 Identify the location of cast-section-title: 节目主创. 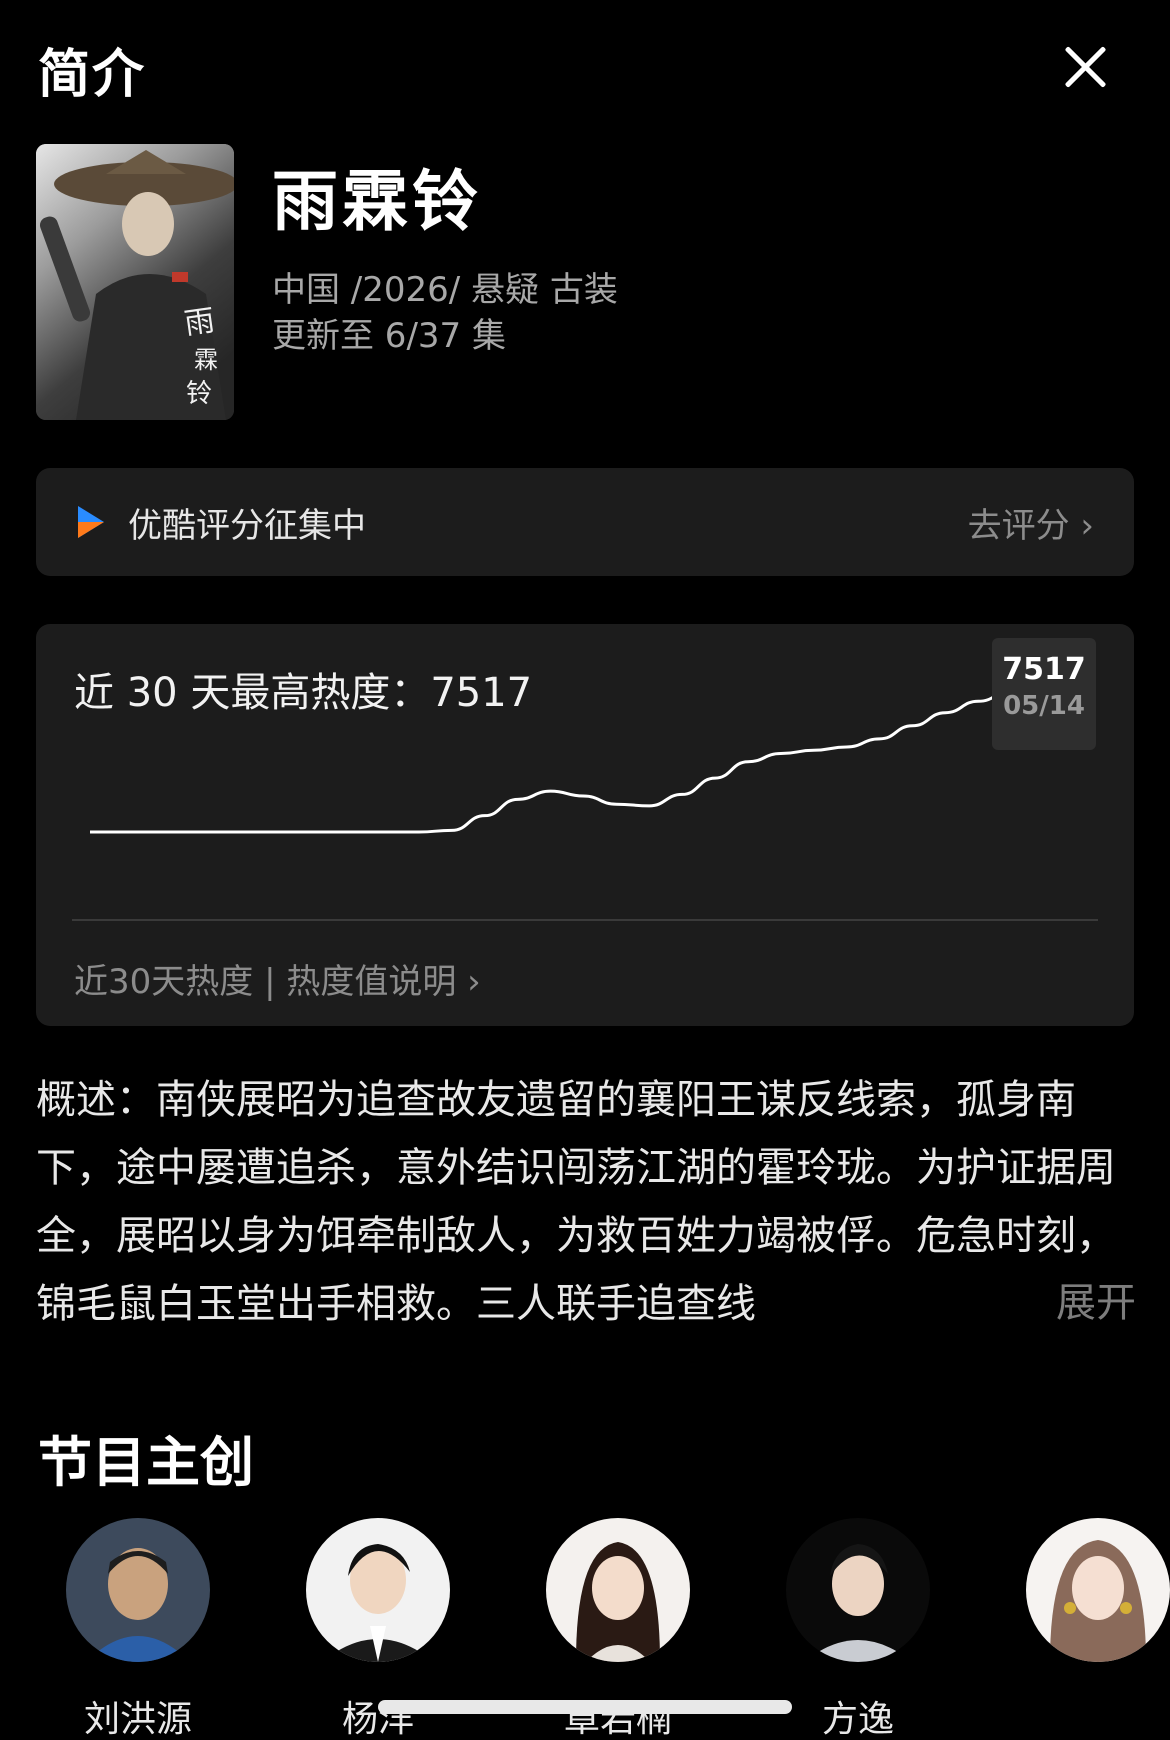
(146, 1462).